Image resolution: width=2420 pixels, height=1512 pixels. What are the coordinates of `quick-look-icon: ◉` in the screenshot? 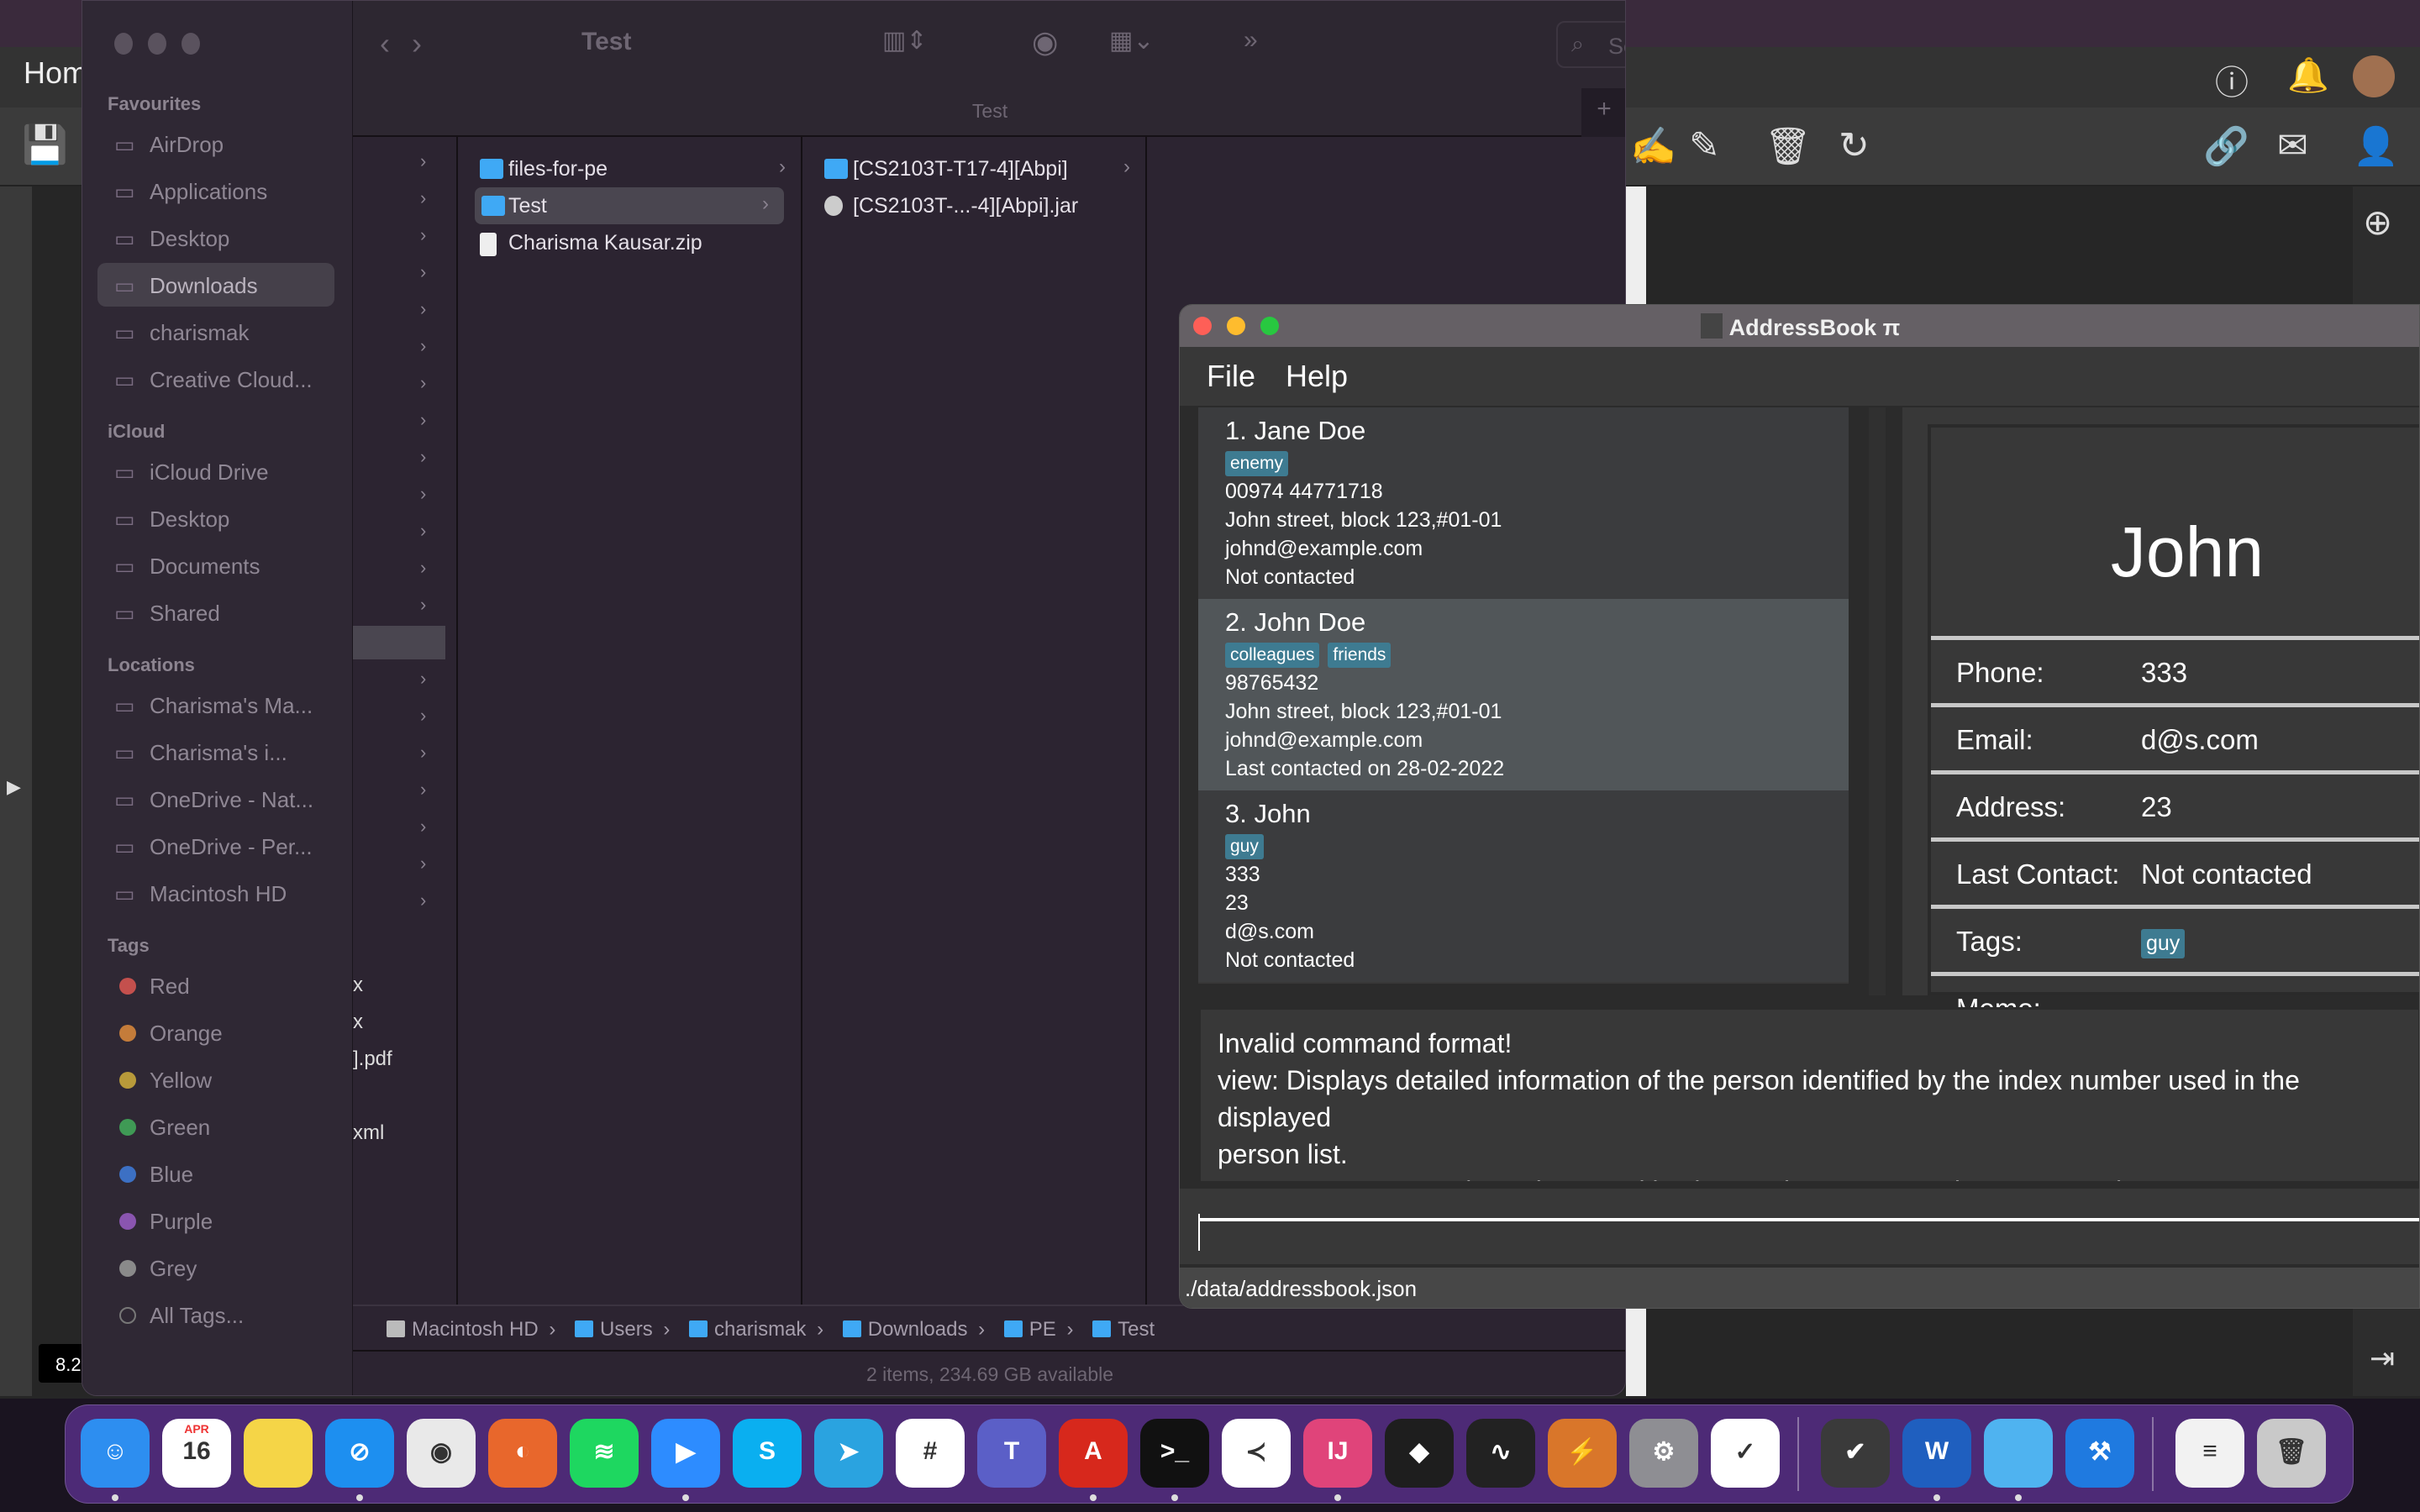 It's located at (1045, 42).